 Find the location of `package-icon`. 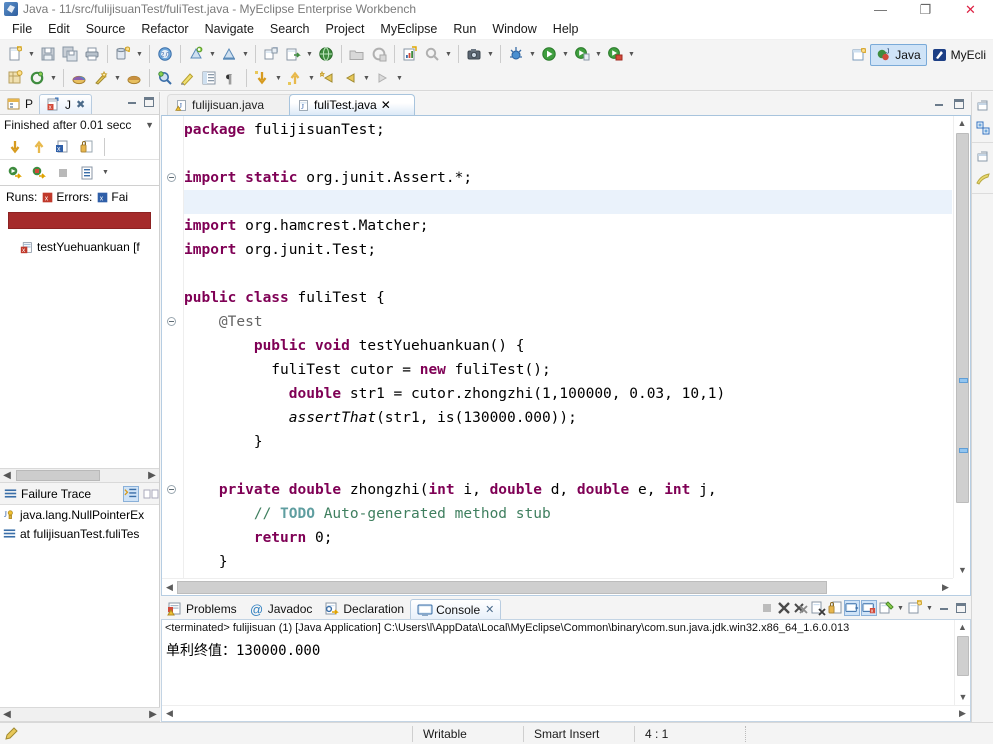

package-icon is located at coordinates (79, 78).